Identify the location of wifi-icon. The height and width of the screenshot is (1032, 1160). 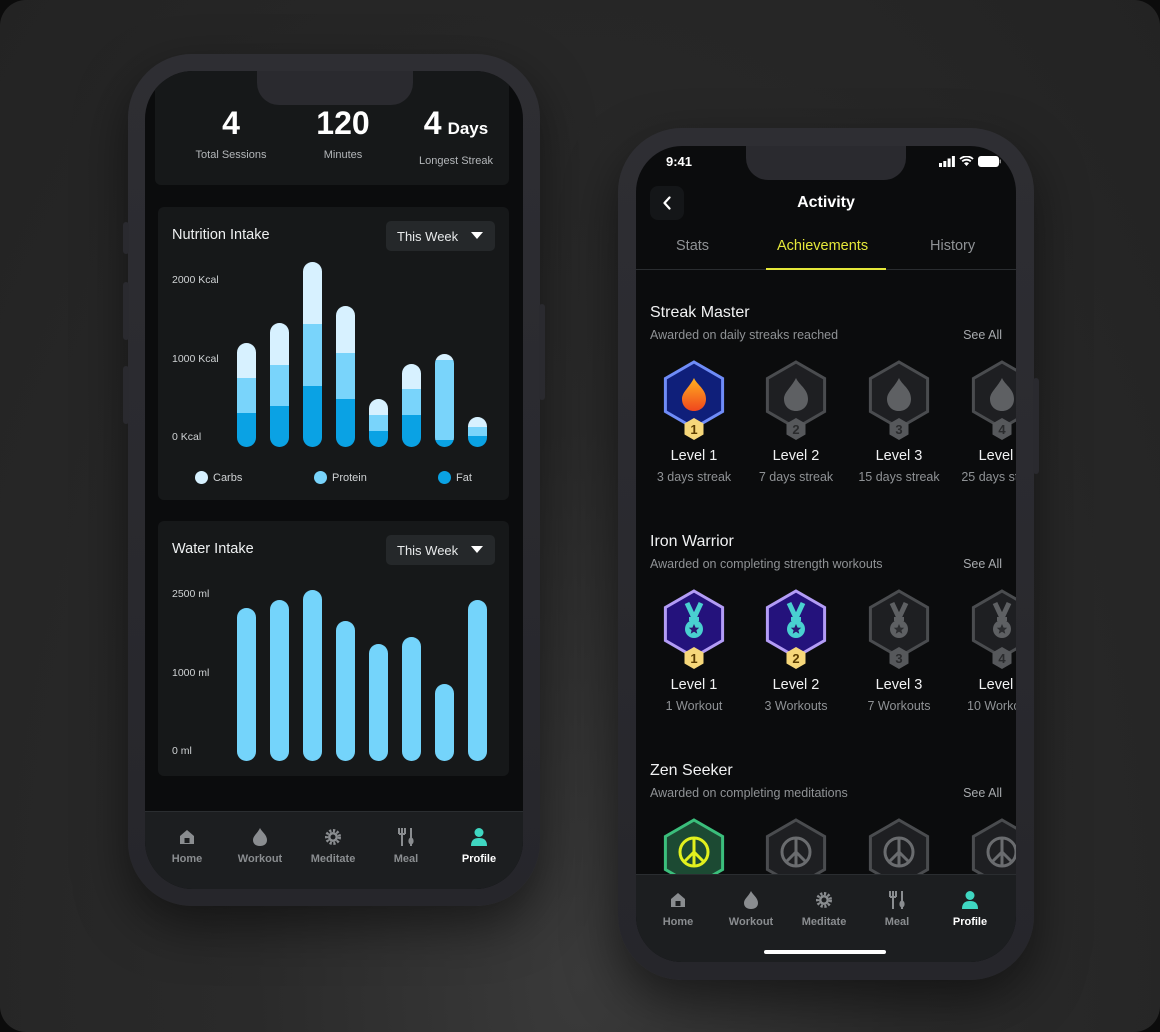
(966, 161).